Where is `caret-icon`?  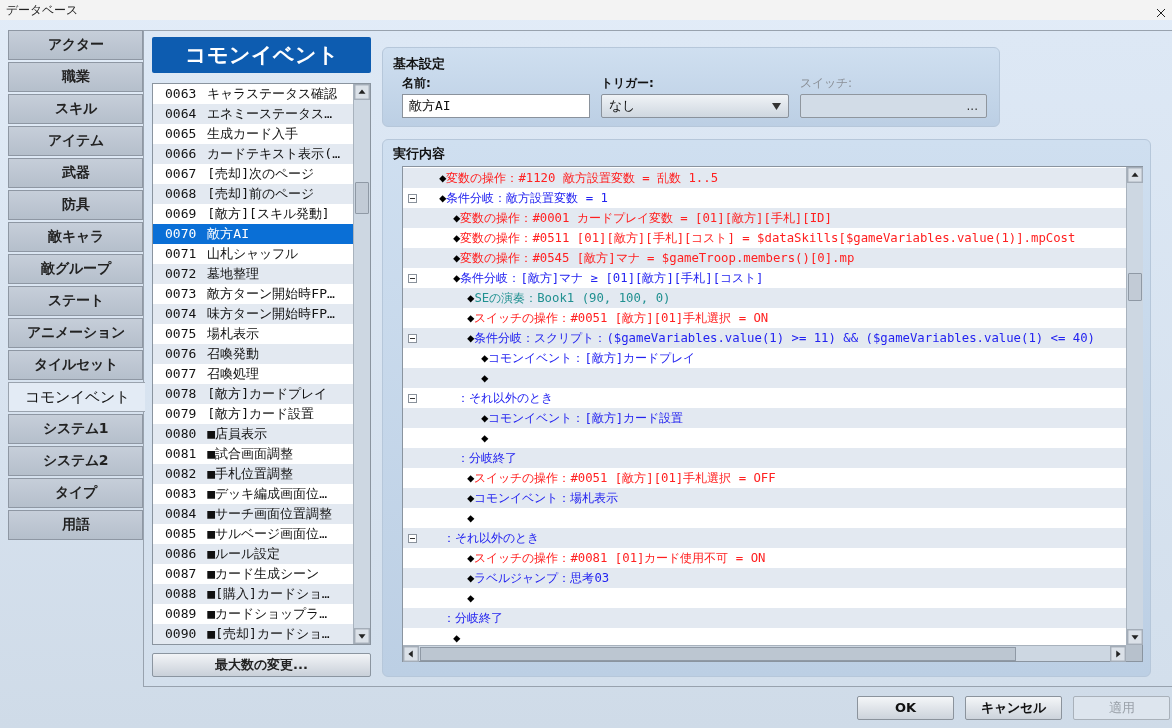
caret-icon is located at coordinates (776, 106).